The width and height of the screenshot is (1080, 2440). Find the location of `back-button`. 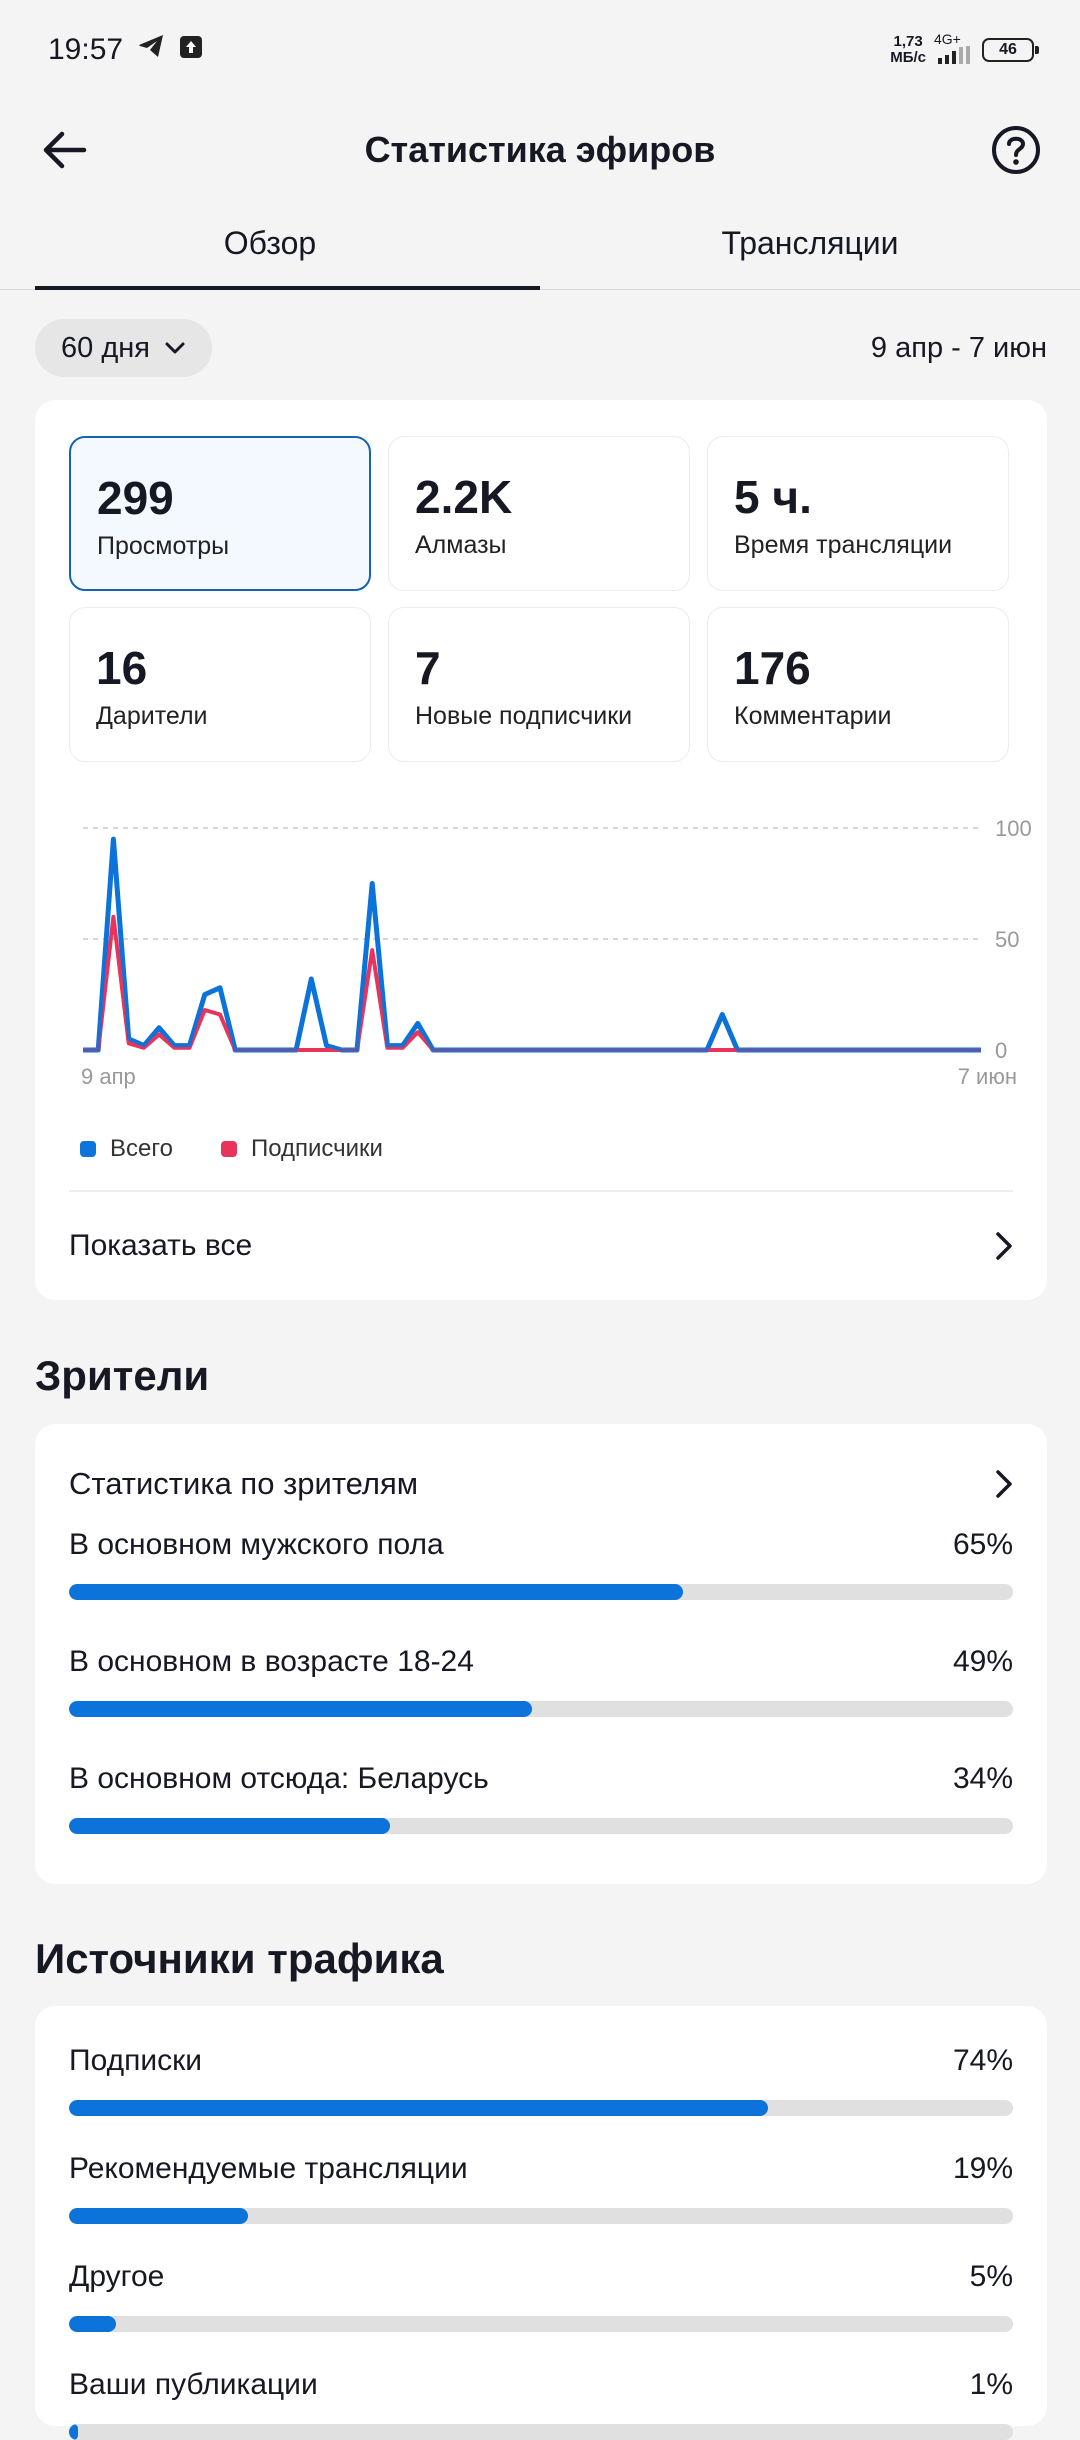

back-button is located at coordinates (64, 150).